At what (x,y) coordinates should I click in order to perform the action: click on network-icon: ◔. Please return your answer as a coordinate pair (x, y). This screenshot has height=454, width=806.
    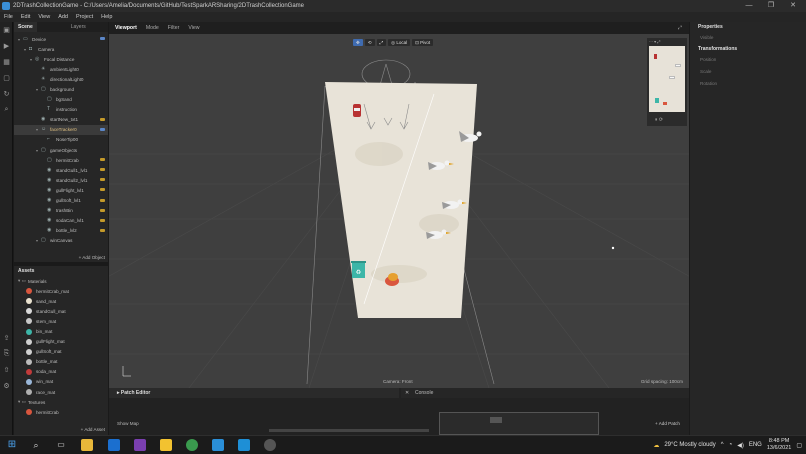
    Looking at the image, I should click on (731, 445).